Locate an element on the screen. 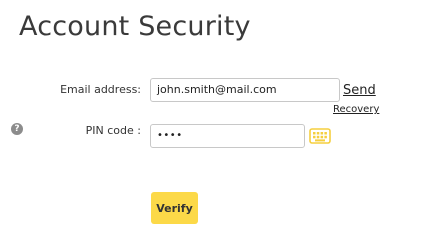 This screenshot has width=436, height=250. help-icon: ? is located at coordinates (17, 129).